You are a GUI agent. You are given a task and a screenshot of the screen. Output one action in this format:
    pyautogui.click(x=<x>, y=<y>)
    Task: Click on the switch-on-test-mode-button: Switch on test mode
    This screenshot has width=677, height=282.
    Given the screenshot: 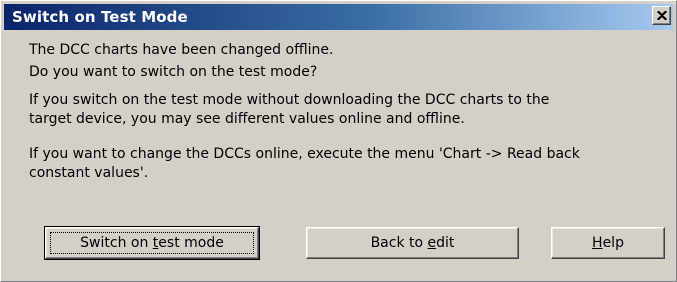 What is the action you would take?
    pyautogui.click(x=152, y=243)
    